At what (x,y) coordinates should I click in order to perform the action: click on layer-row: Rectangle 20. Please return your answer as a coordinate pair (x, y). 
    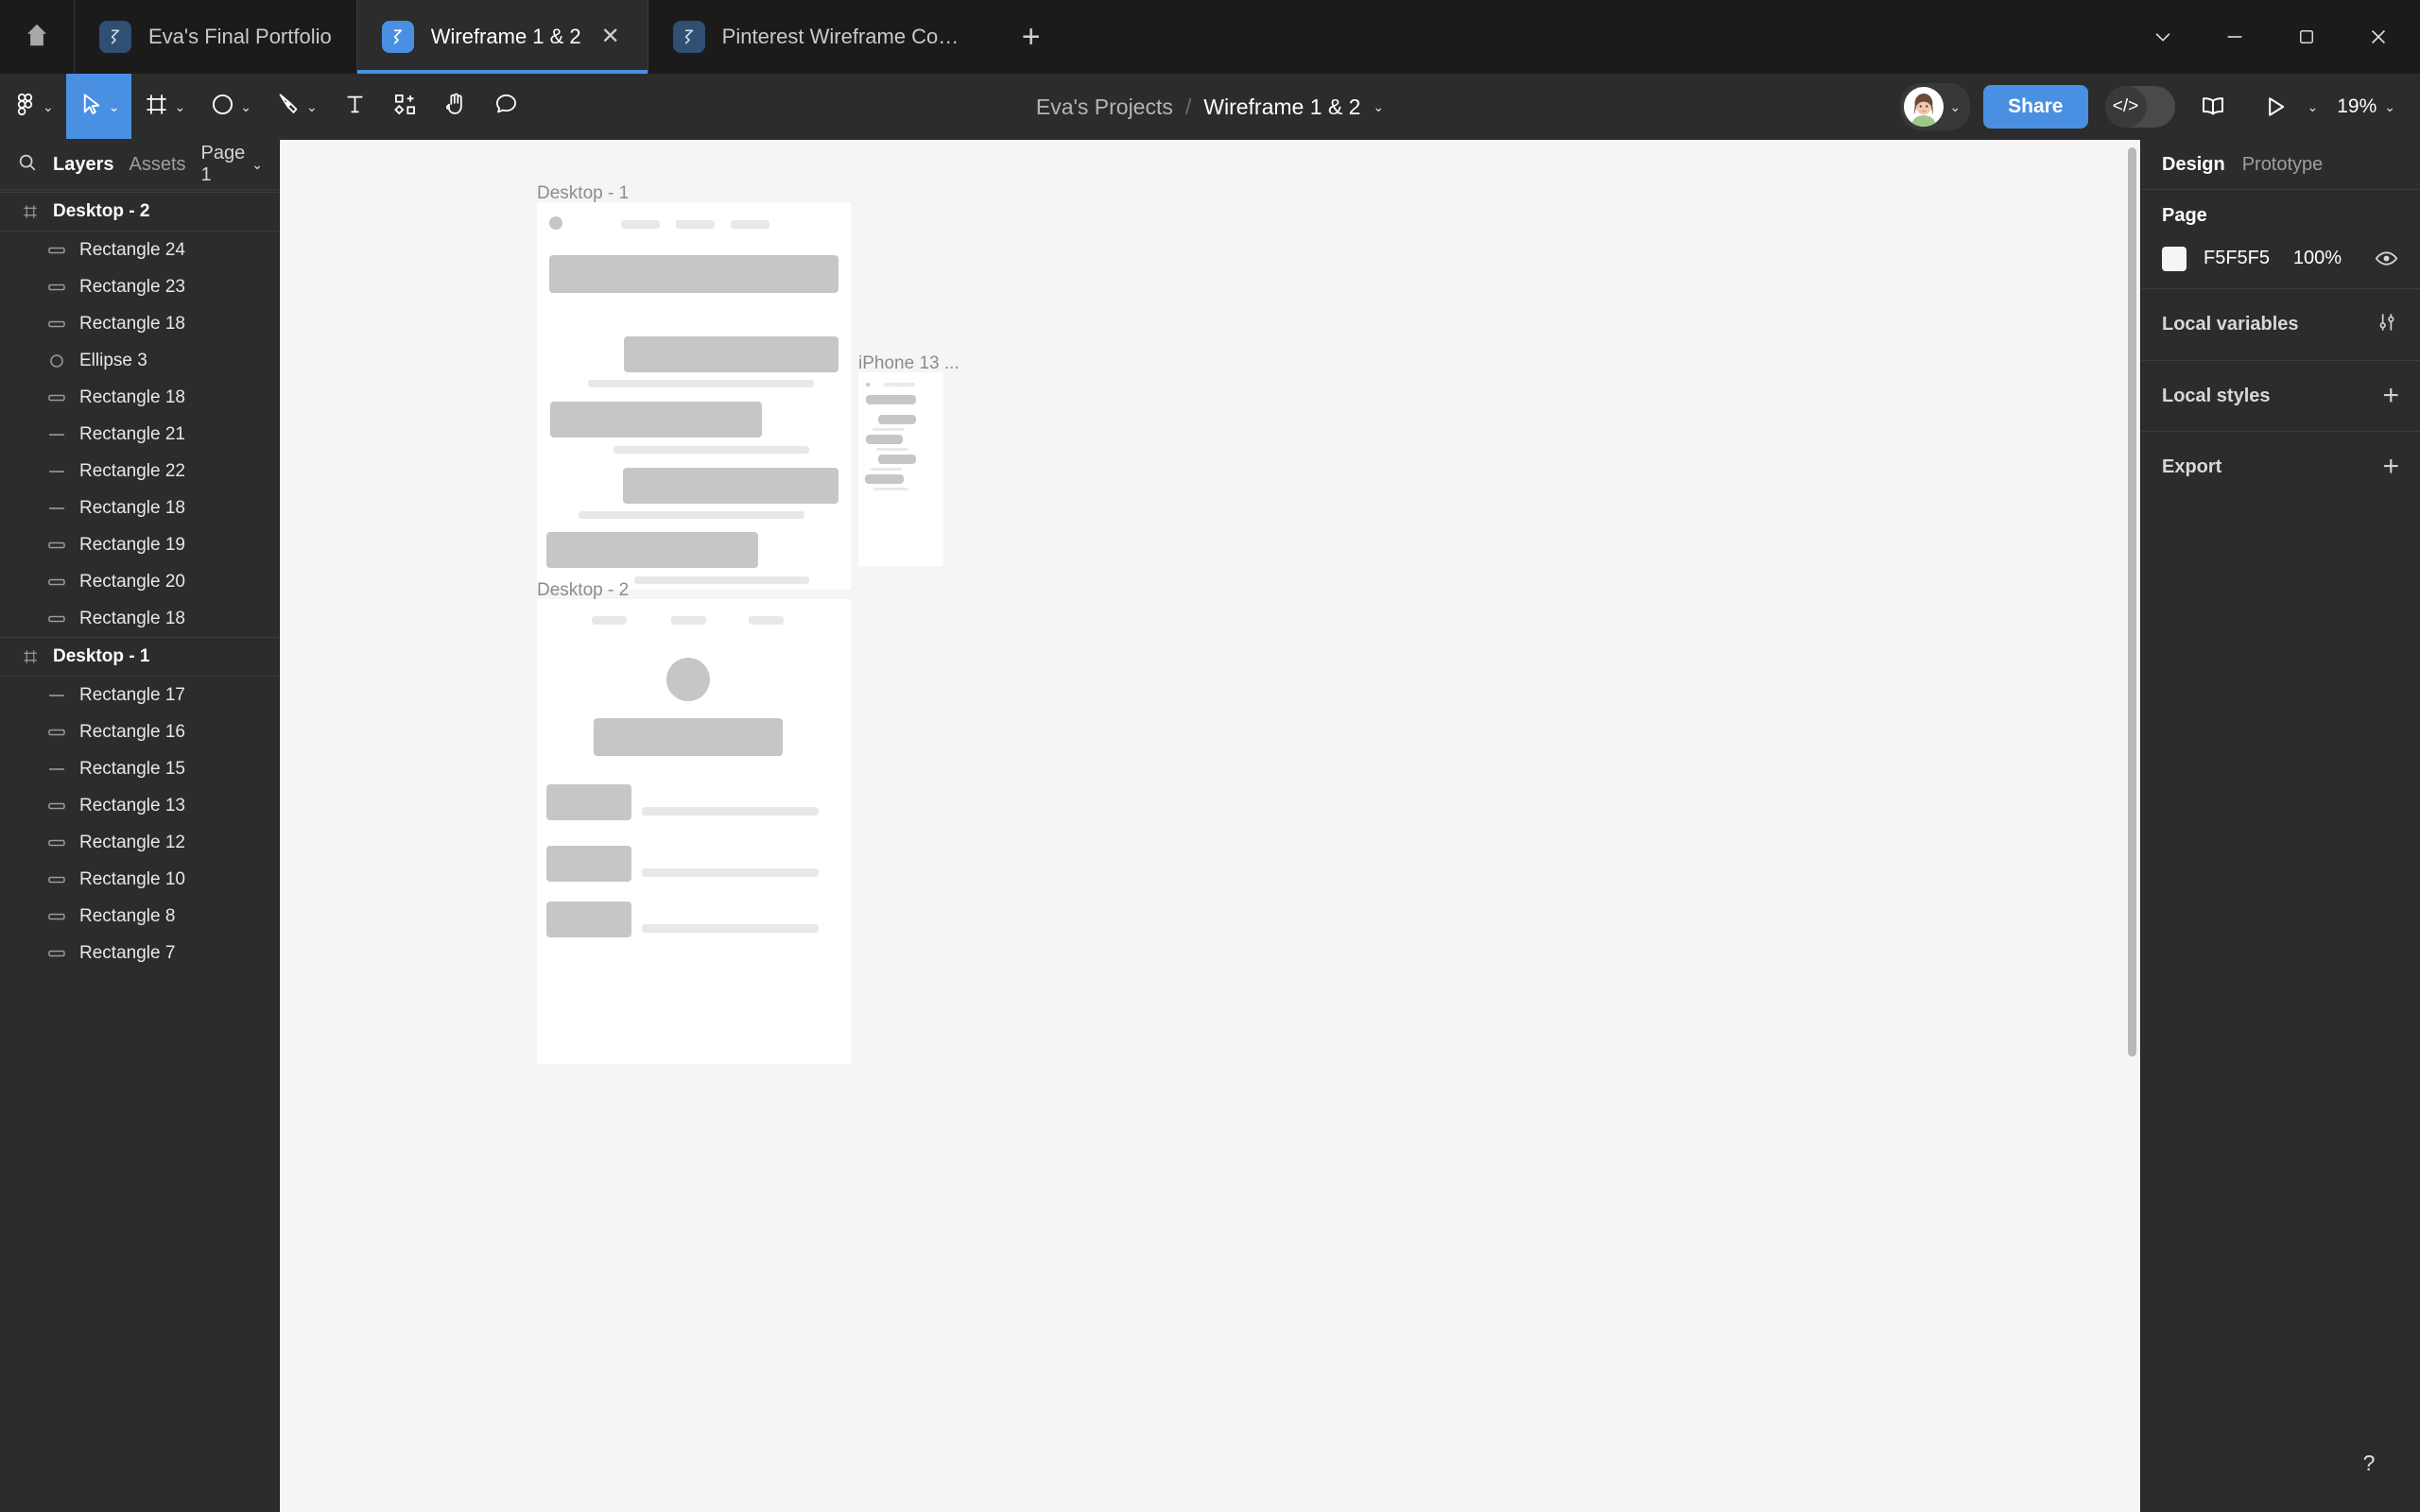
    Looking at the image, I should click on (139, 581).